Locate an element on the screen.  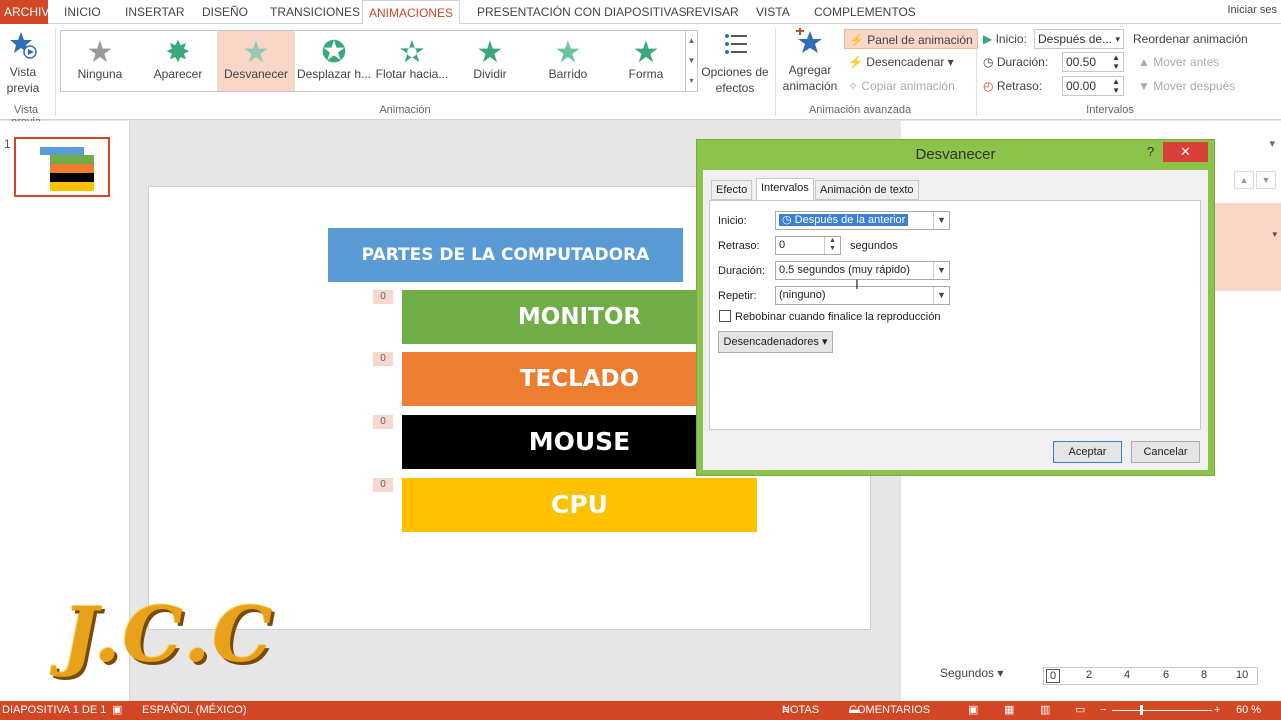
duration-stepper: 00.50 ▲ ▼ is located at coordinates (1093, 62).